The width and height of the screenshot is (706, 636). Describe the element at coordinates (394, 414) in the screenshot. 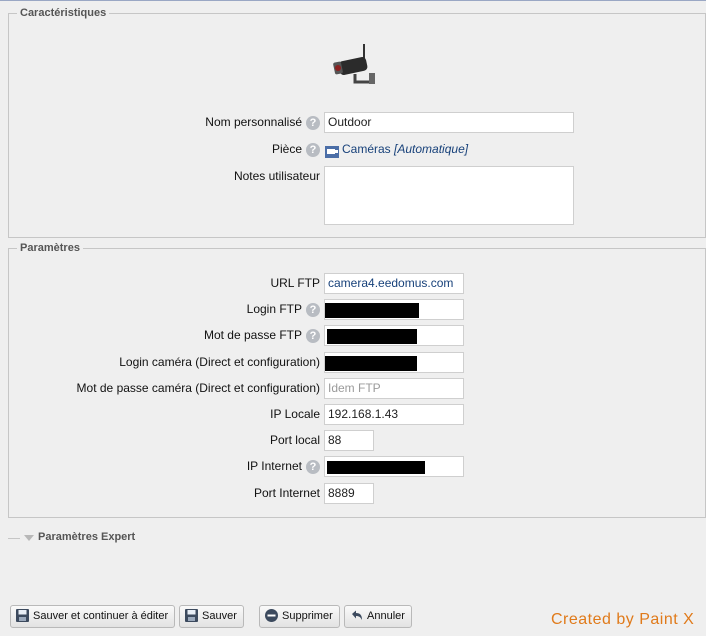

I see `ip-locale-input: 192.168.1.43` at that location.